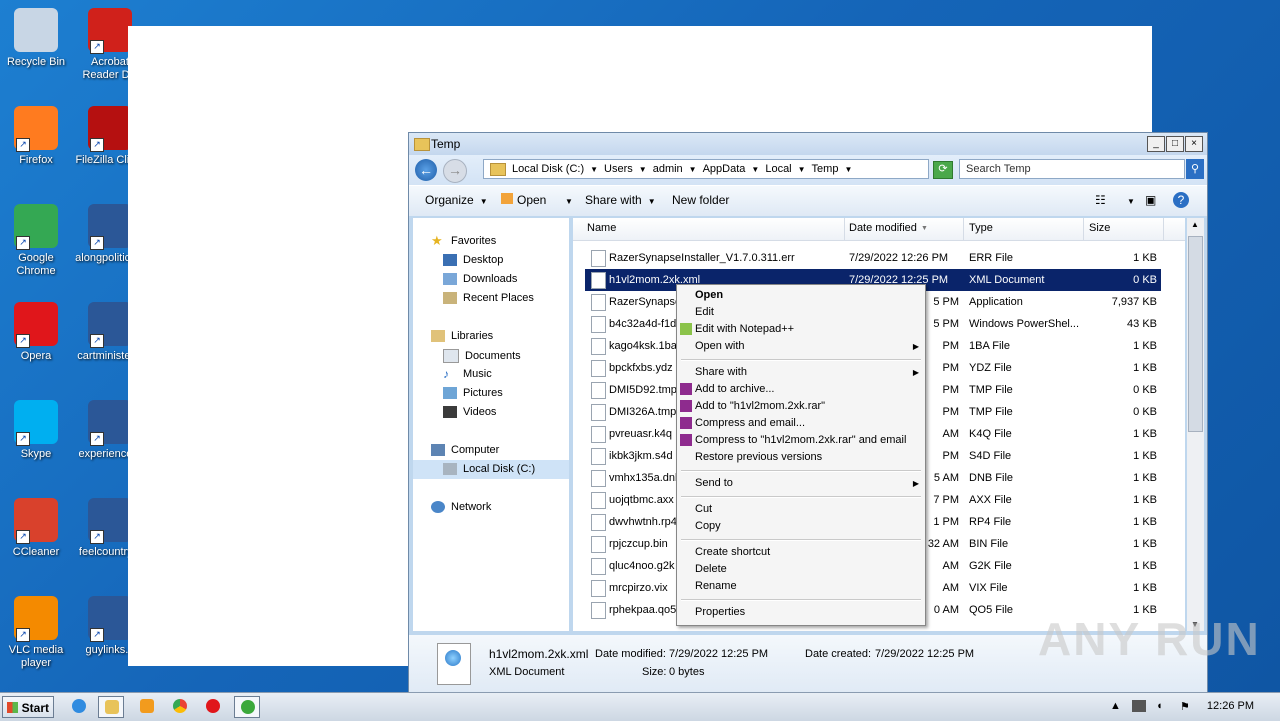  I want to click on menu-open: Open, so click(709, 295).